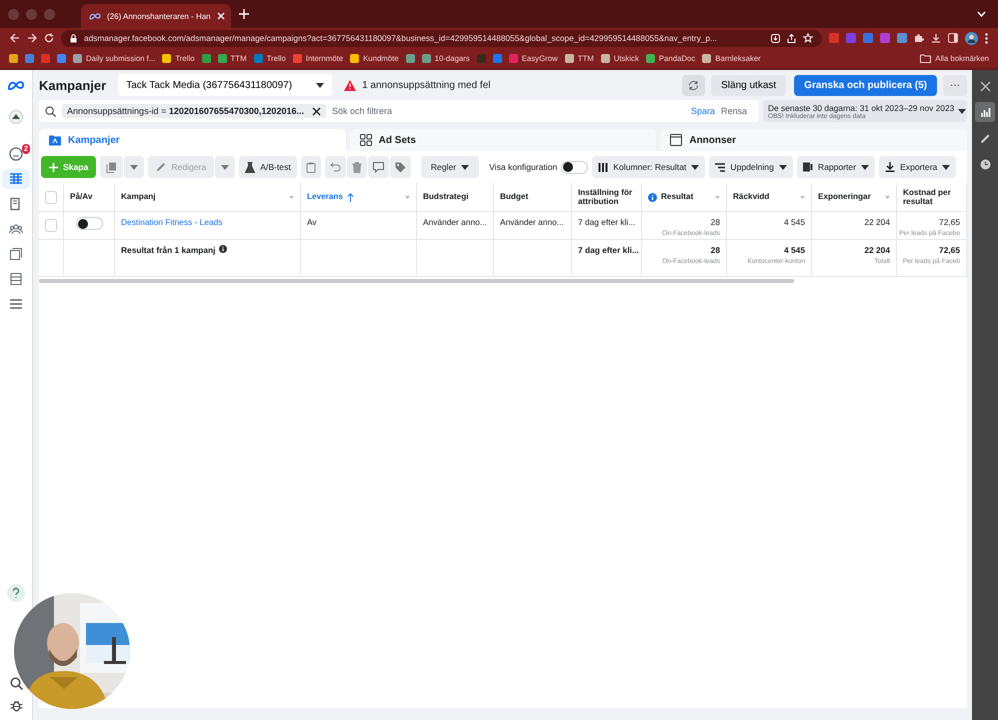 Image resolution: width=998 pixels, height=720 pixels. I want to click on row-checkbox, so click(51, 225).